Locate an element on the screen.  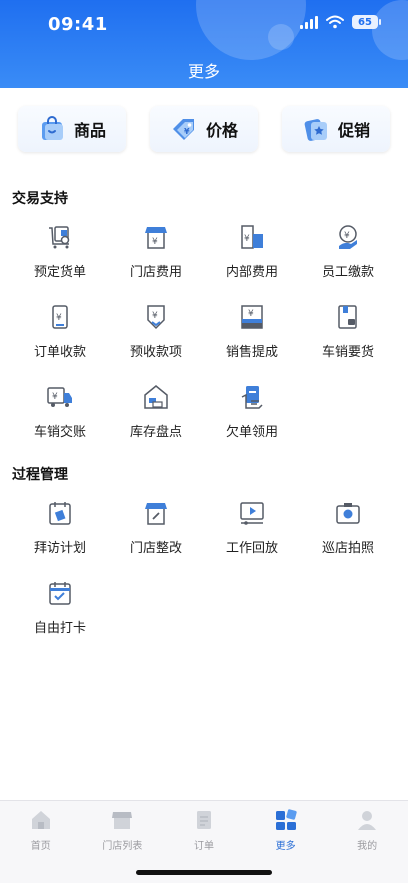
grid-item-label: 库存盘点 is located at coordinates (155, 432).